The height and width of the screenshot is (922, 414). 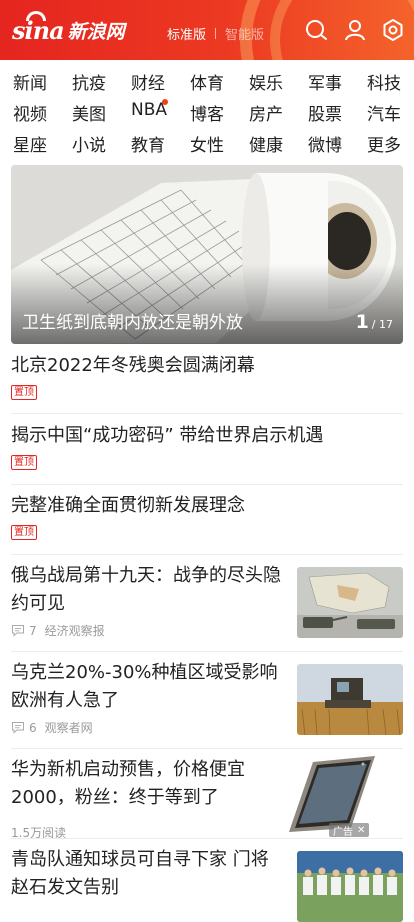 What do you see at coordinates (207, 366) in the screenshot?
I see `news-title: 北京2022年冬残奥会圆满闭幕` at bounding box center [207, 366].